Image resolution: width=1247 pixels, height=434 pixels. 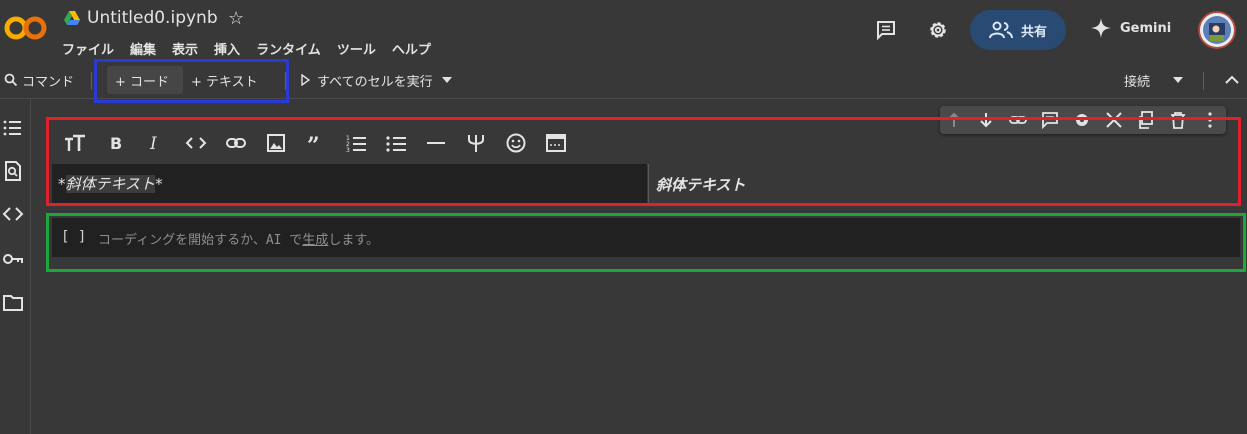 What do you see at coordinates (886, 30) in the screenshot?
I see `comment-icon` at bounding box center [886, 30].